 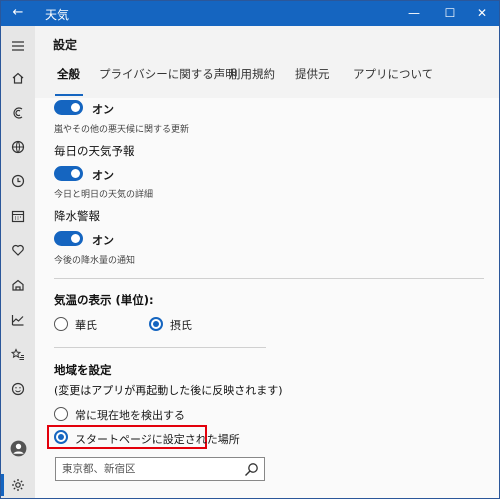 I want to click on location-search-box, so click(x=160, y=469).